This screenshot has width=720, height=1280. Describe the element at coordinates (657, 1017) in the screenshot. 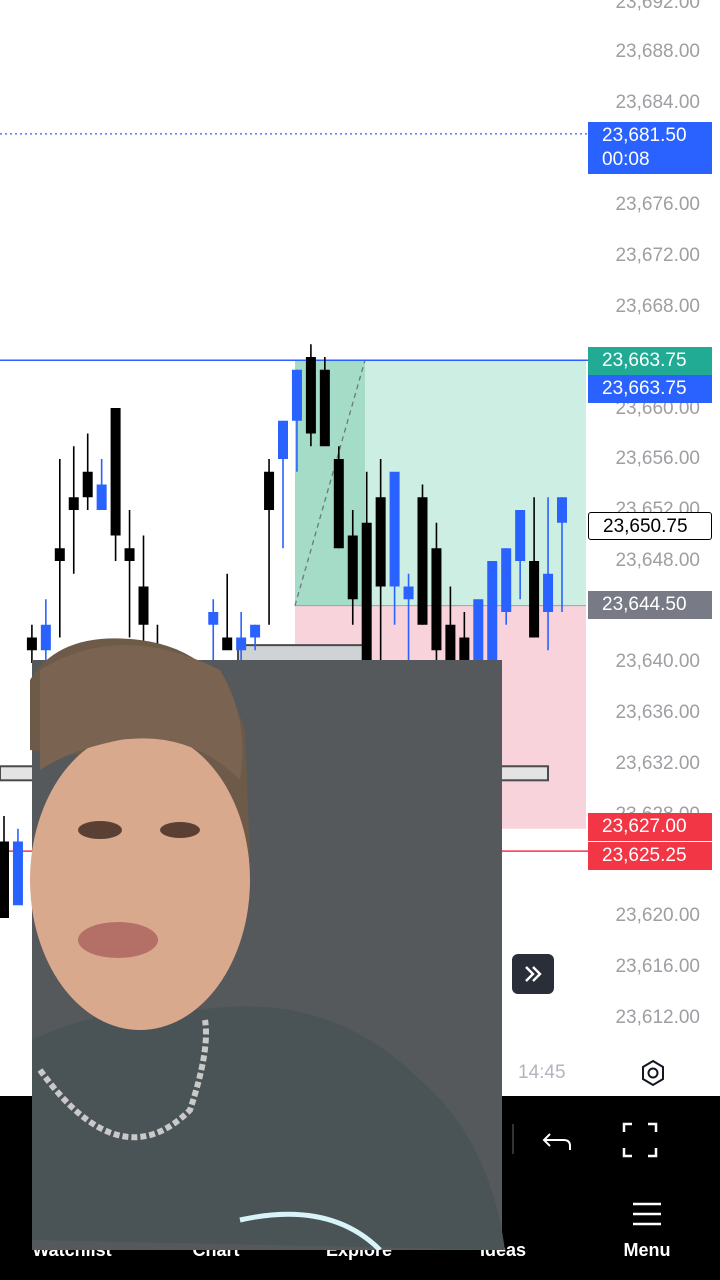

I see `price-axis-label: 23,612.00` at that location.